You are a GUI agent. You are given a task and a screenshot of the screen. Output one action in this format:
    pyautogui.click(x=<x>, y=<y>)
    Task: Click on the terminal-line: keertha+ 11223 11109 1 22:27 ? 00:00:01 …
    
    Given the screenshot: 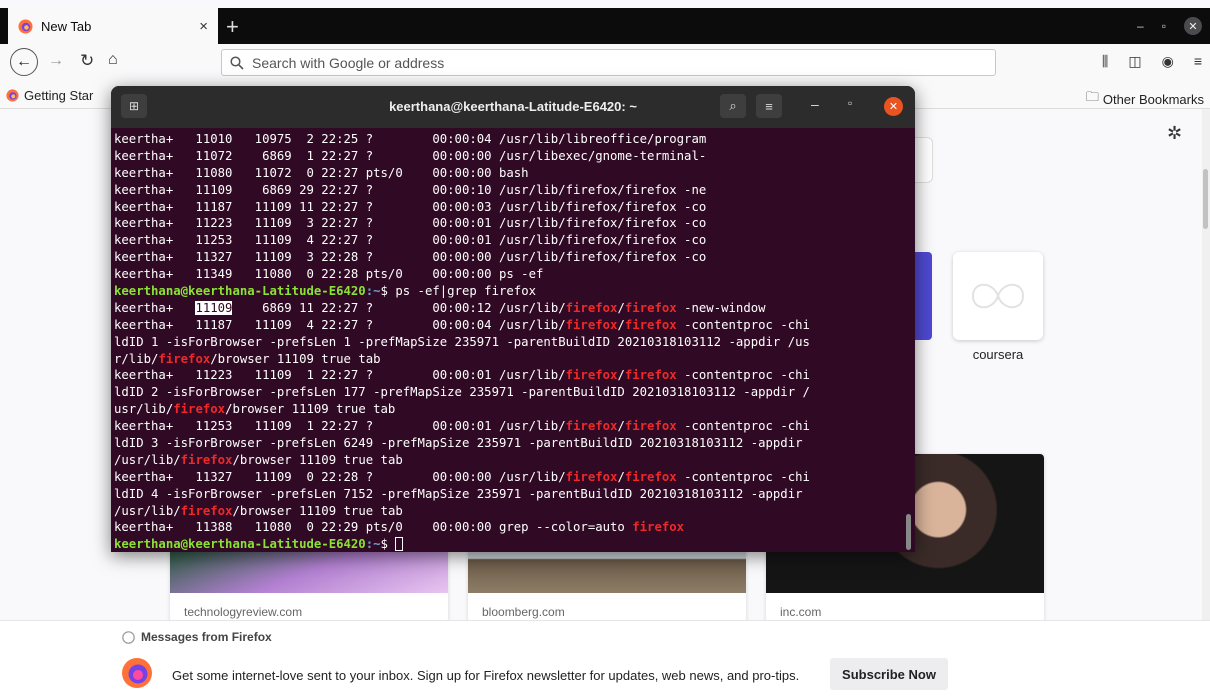 What is the action you would take?
    pyautogui.click(x=509, y=375)
    